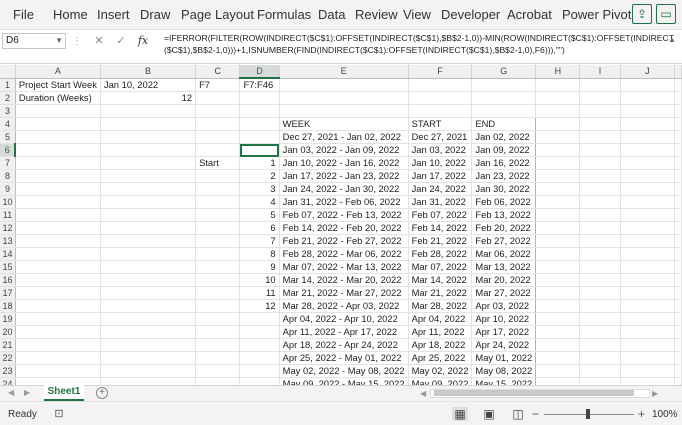 This screenshot has height=425, width=682. I want to click on cell-b2: 12, so click(148, 98).